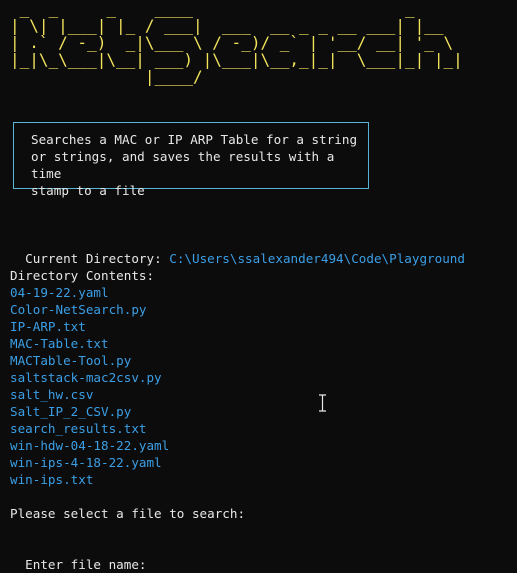  What do you see at coordinates (82, 275) in the screenshot?
I see `directory-contents-label: Directory Contents:` at bounding box center [82, 275].